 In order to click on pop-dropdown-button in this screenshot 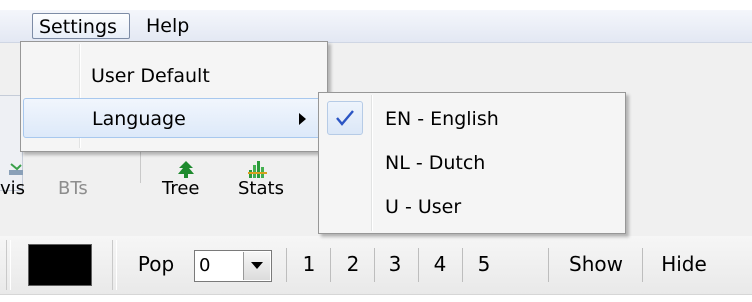, I will do `click(256, 266)`.